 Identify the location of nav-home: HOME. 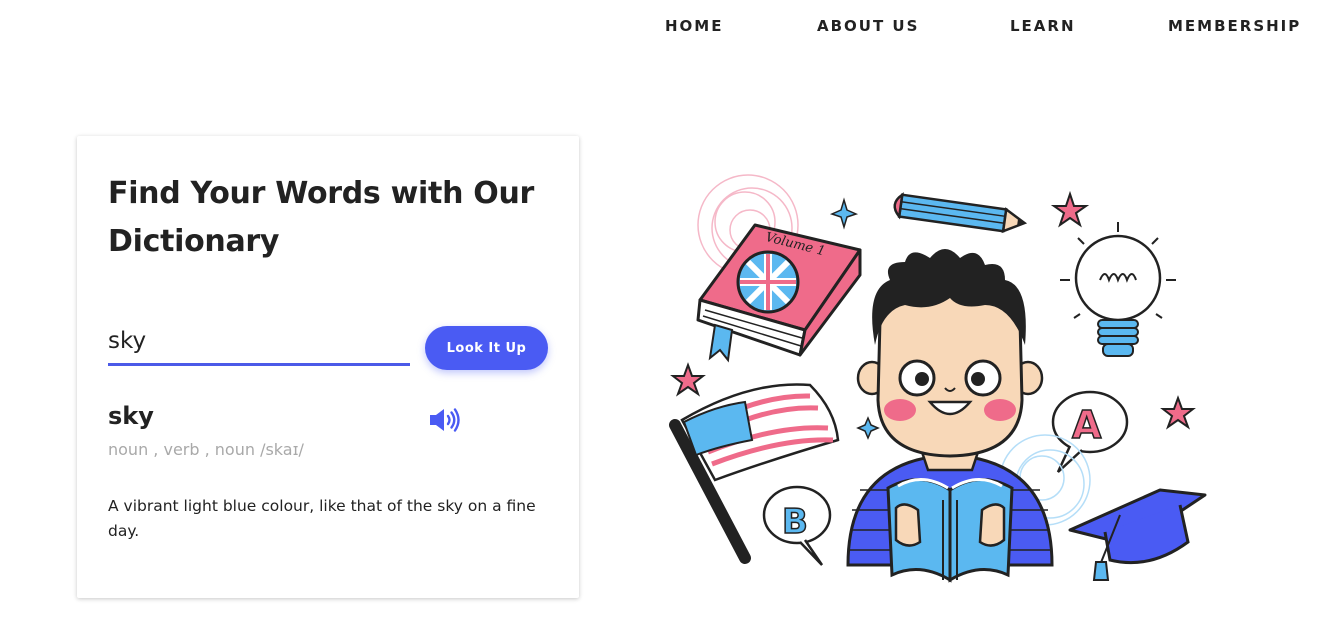
(694, 26).